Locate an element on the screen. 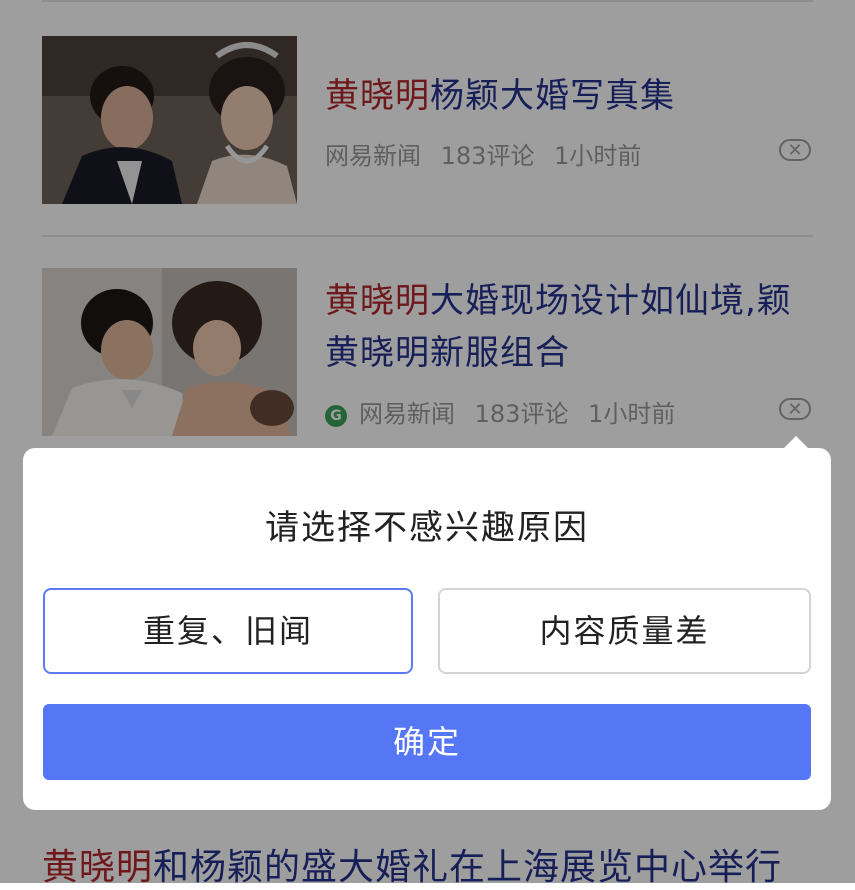 The width and height of the screenshot is (855, 890). dialog-title: 请选择不感兴趣原因 is located at coordinates (427, 528).